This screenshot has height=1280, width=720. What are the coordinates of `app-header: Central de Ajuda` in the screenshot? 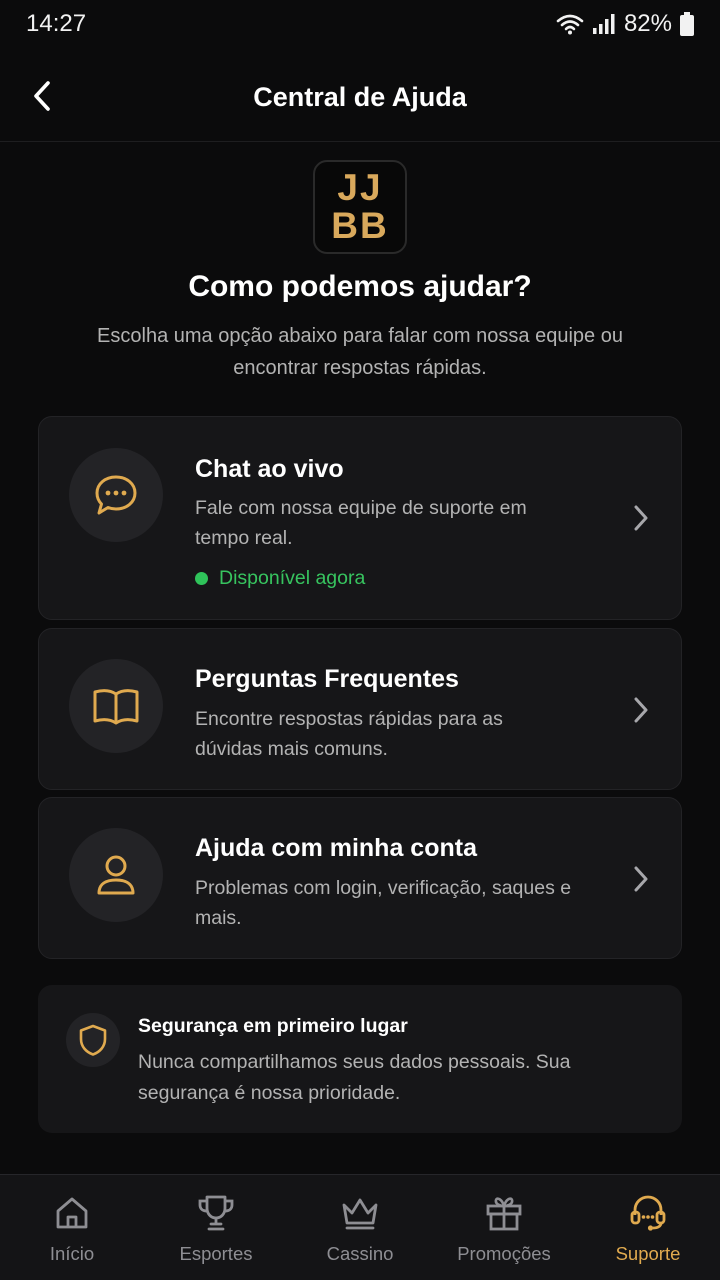 It's located at (360, 97).